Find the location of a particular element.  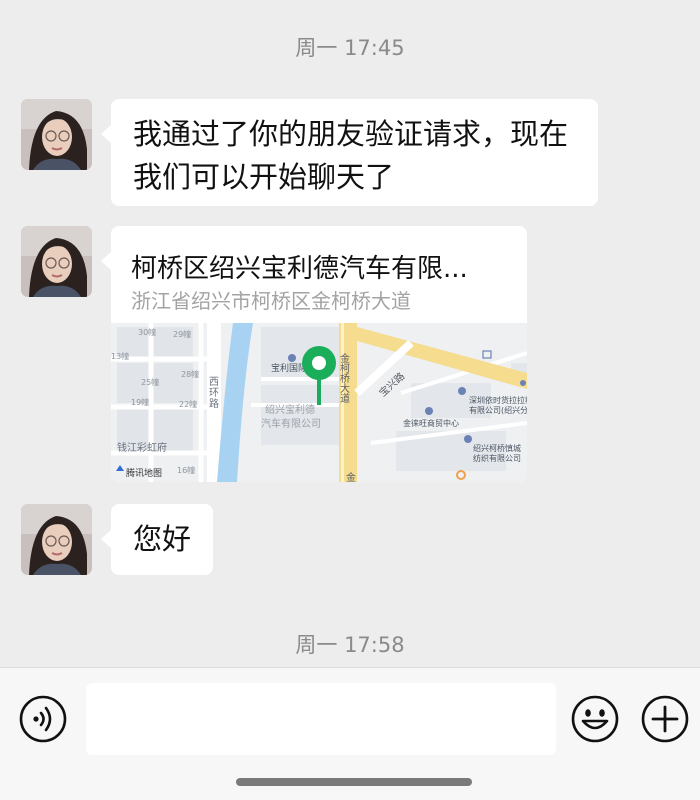

plus-icon is located at coordinates (665, 721).